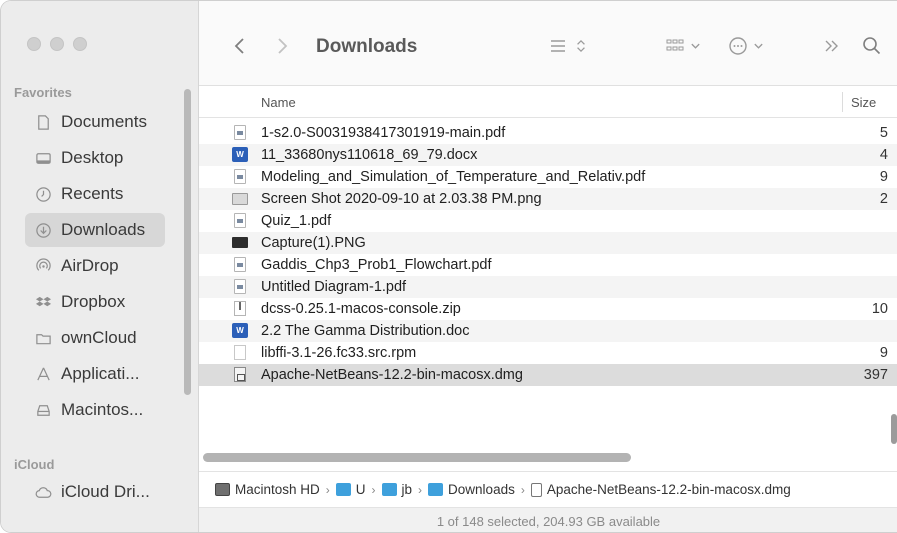  I want to click on zoom-window-button, so click(80, 44).